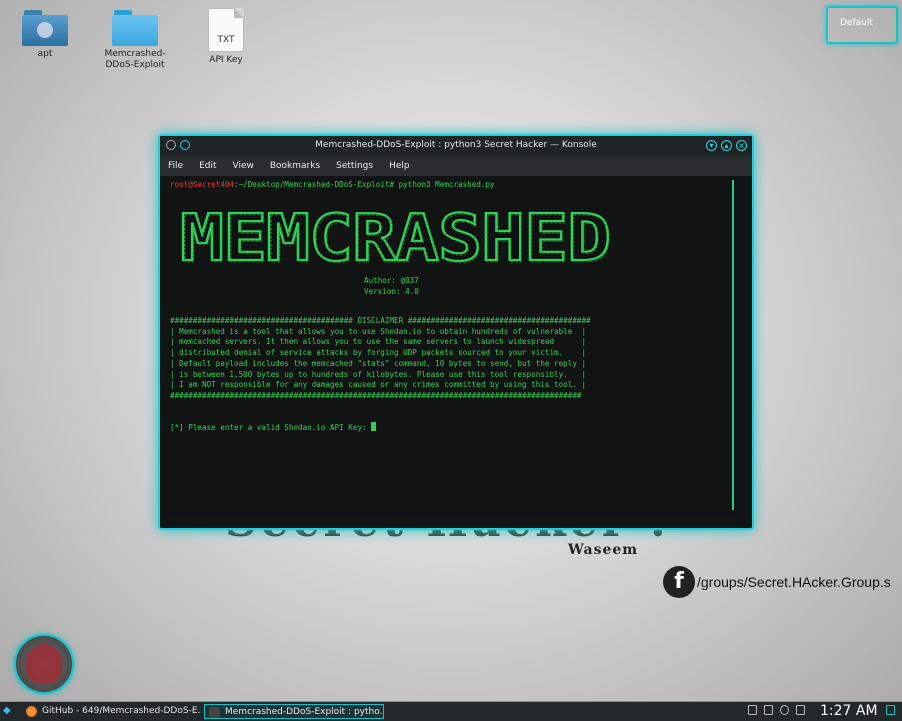  What do you see at coordinates (226, 30) in the screenshot?
I see `text-file-icon: TXT` at bounding box center [226, 30].